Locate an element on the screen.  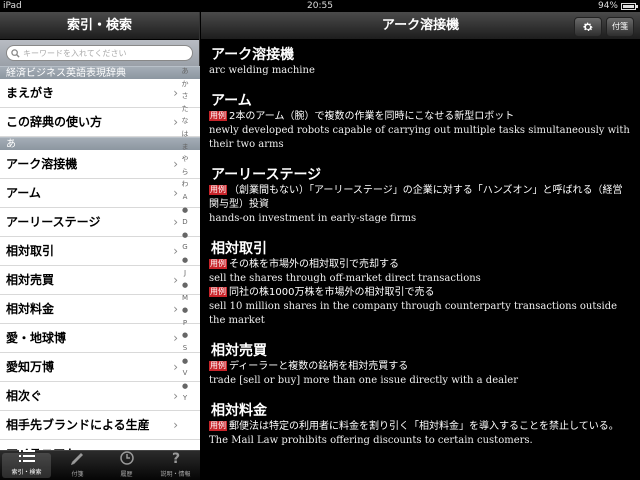
list-item: 相対取引 › is located at coordinates (100, 251).